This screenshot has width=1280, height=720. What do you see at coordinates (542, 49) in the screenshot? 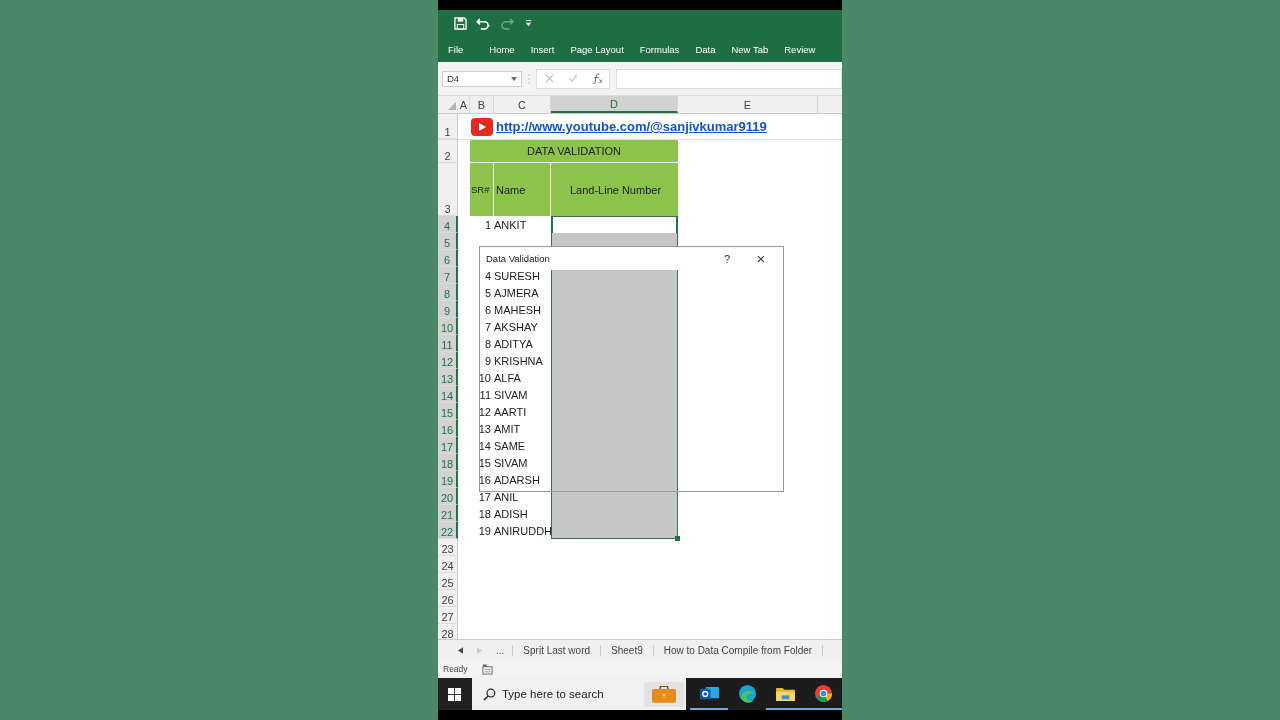
I see `ribbon-tab: Insert` at bounding box center [542, 49].